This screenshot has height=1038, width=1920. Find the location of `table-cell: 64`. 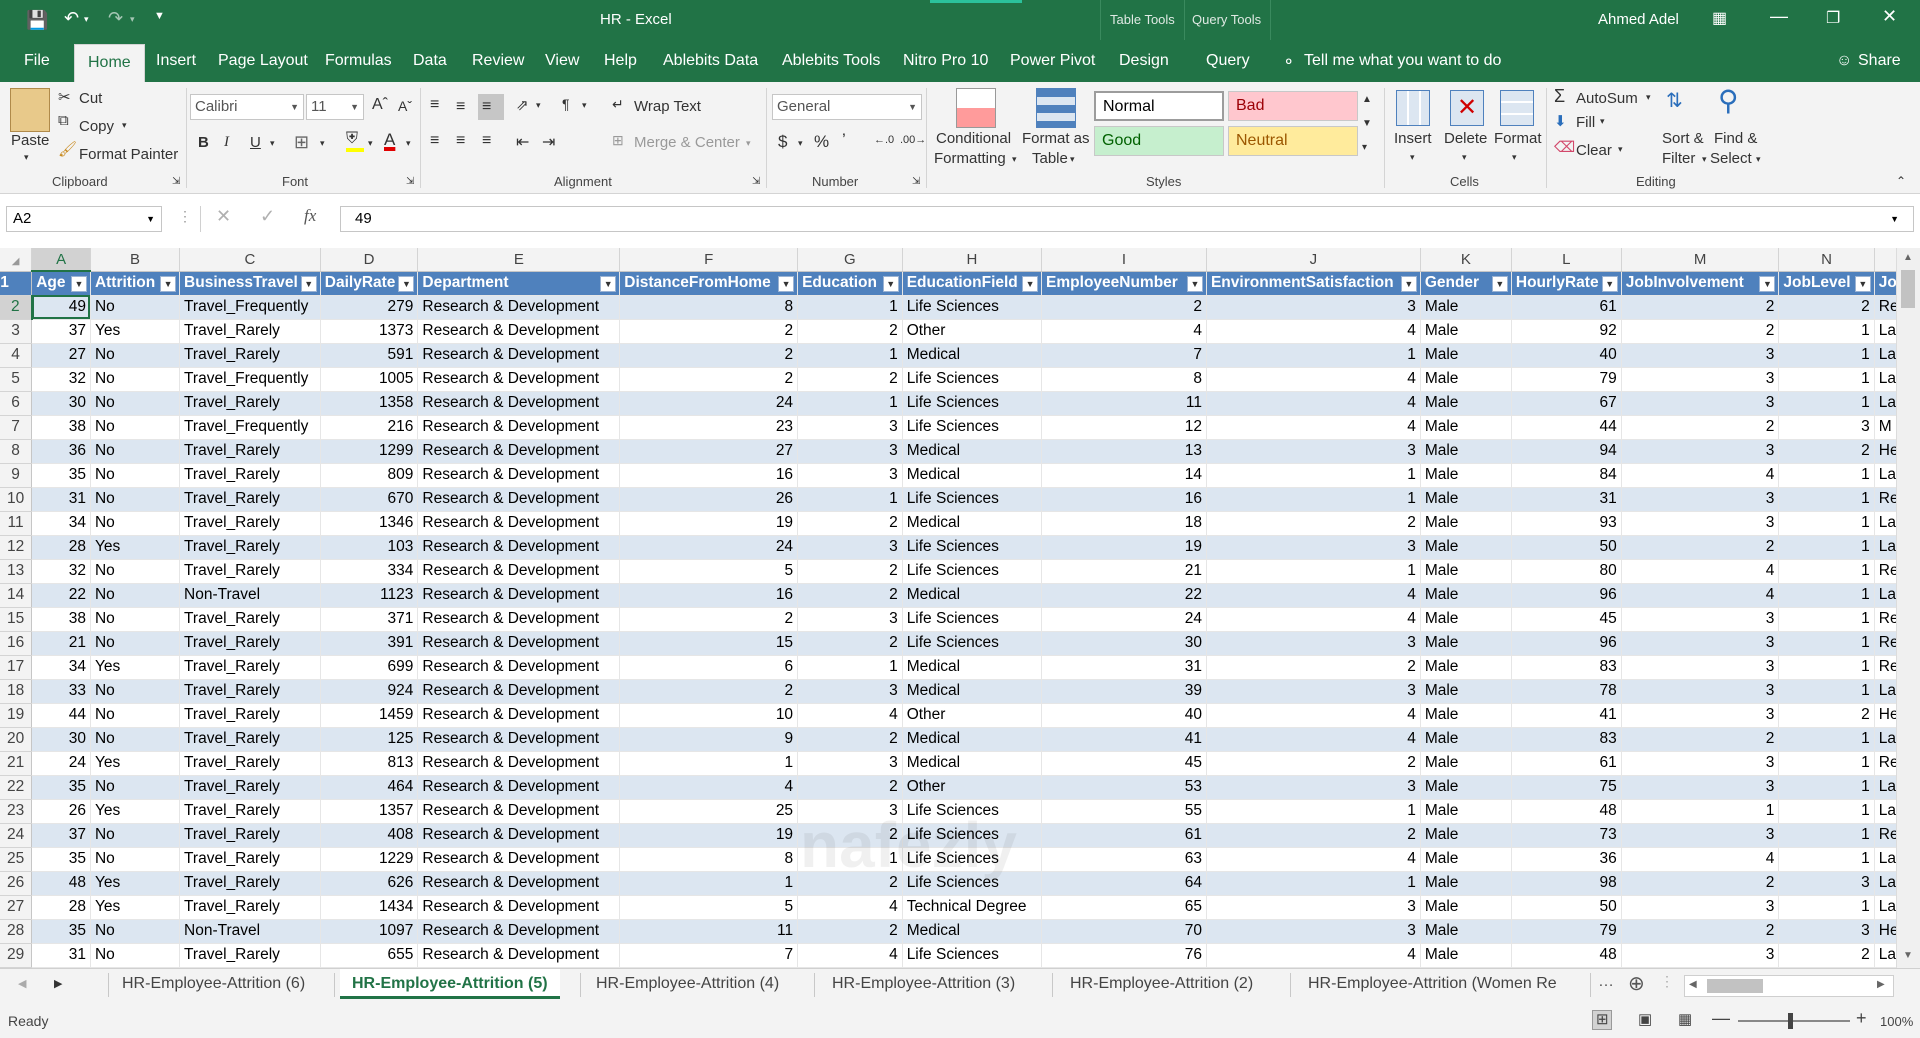

table-cell: 64 is located at coordinates (1124, 883).